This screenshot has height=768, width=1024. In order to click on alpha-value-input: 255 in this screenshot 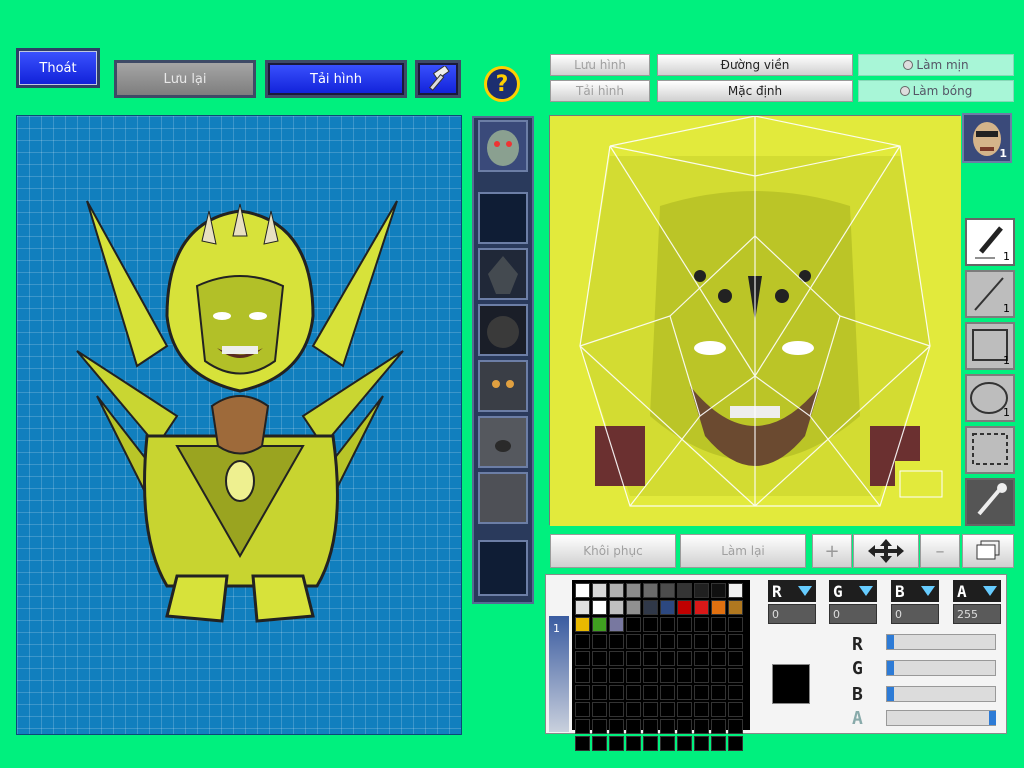, I will do `click(977, 614)`.